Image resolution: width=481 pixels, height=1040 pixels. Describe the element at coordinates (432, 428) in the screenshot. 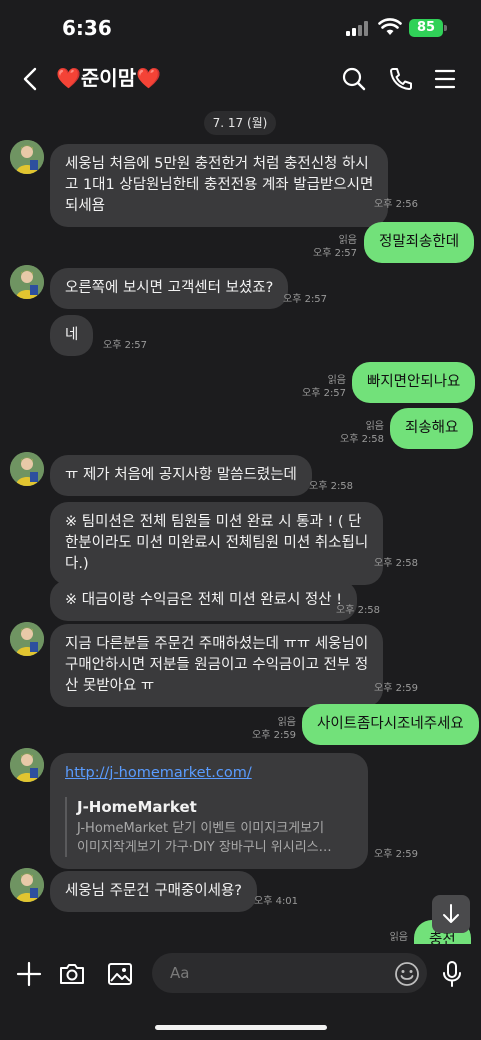

I see `outgoing-message: 죄송해요` at that location.